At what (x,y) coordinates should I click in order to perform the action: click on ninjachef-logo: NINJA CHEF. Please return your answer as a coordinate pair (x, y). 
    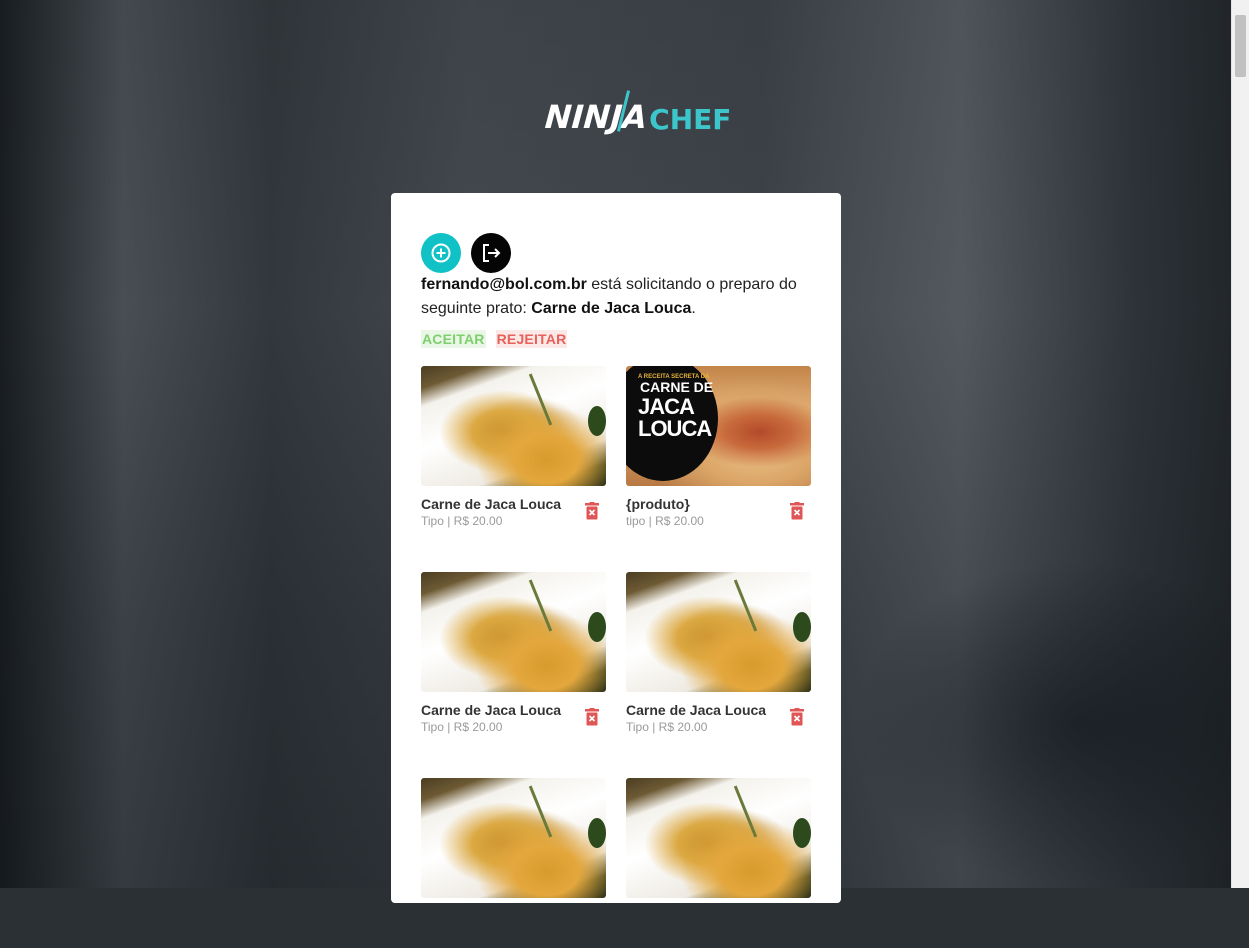
    Looking at the image, I should click on (637, 112).